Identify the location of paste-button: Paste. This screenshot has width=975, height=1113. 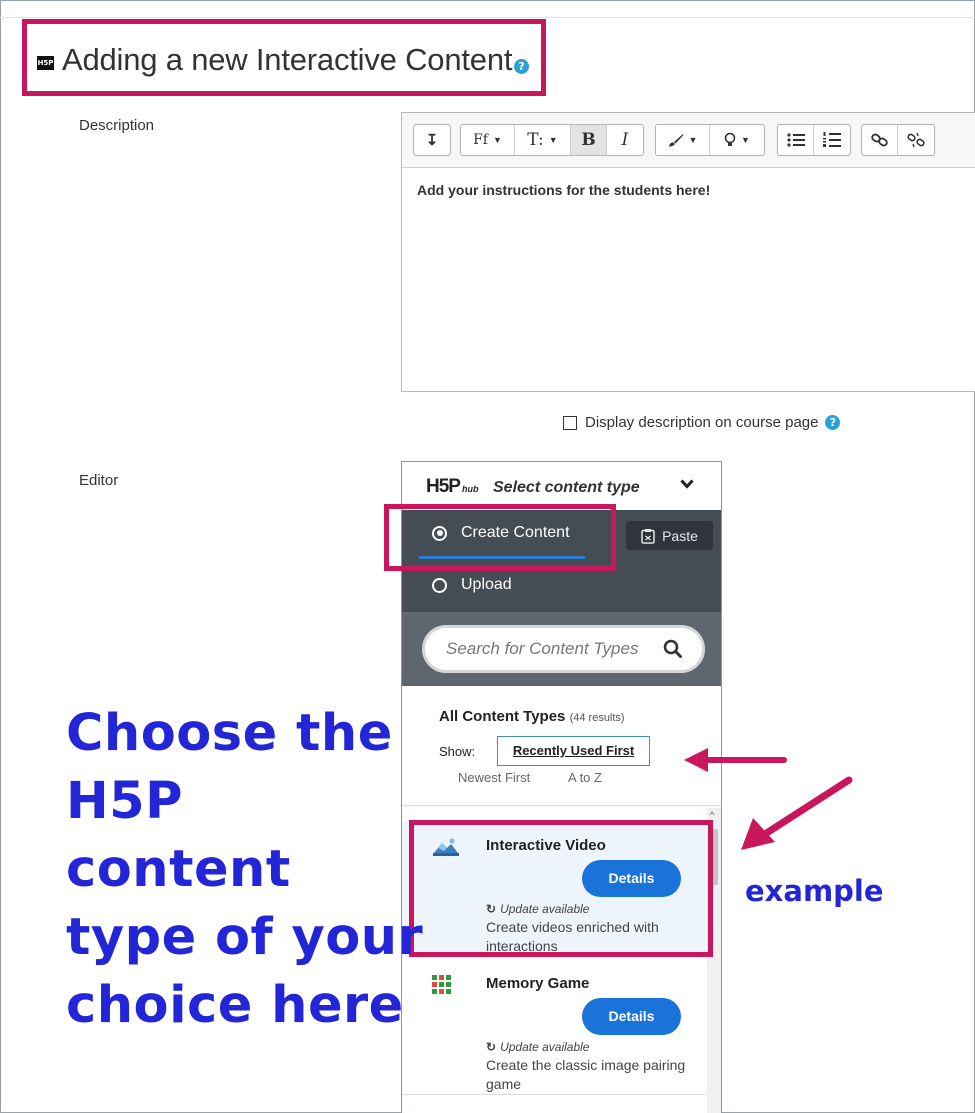
(669, 535).